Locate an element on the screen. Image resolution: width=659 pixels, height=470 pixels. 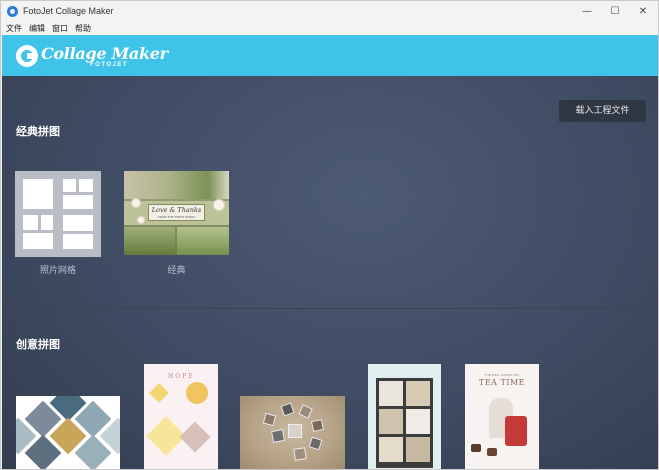
photo-grid-label: 照片网格 is located at coordinates (57, 271).